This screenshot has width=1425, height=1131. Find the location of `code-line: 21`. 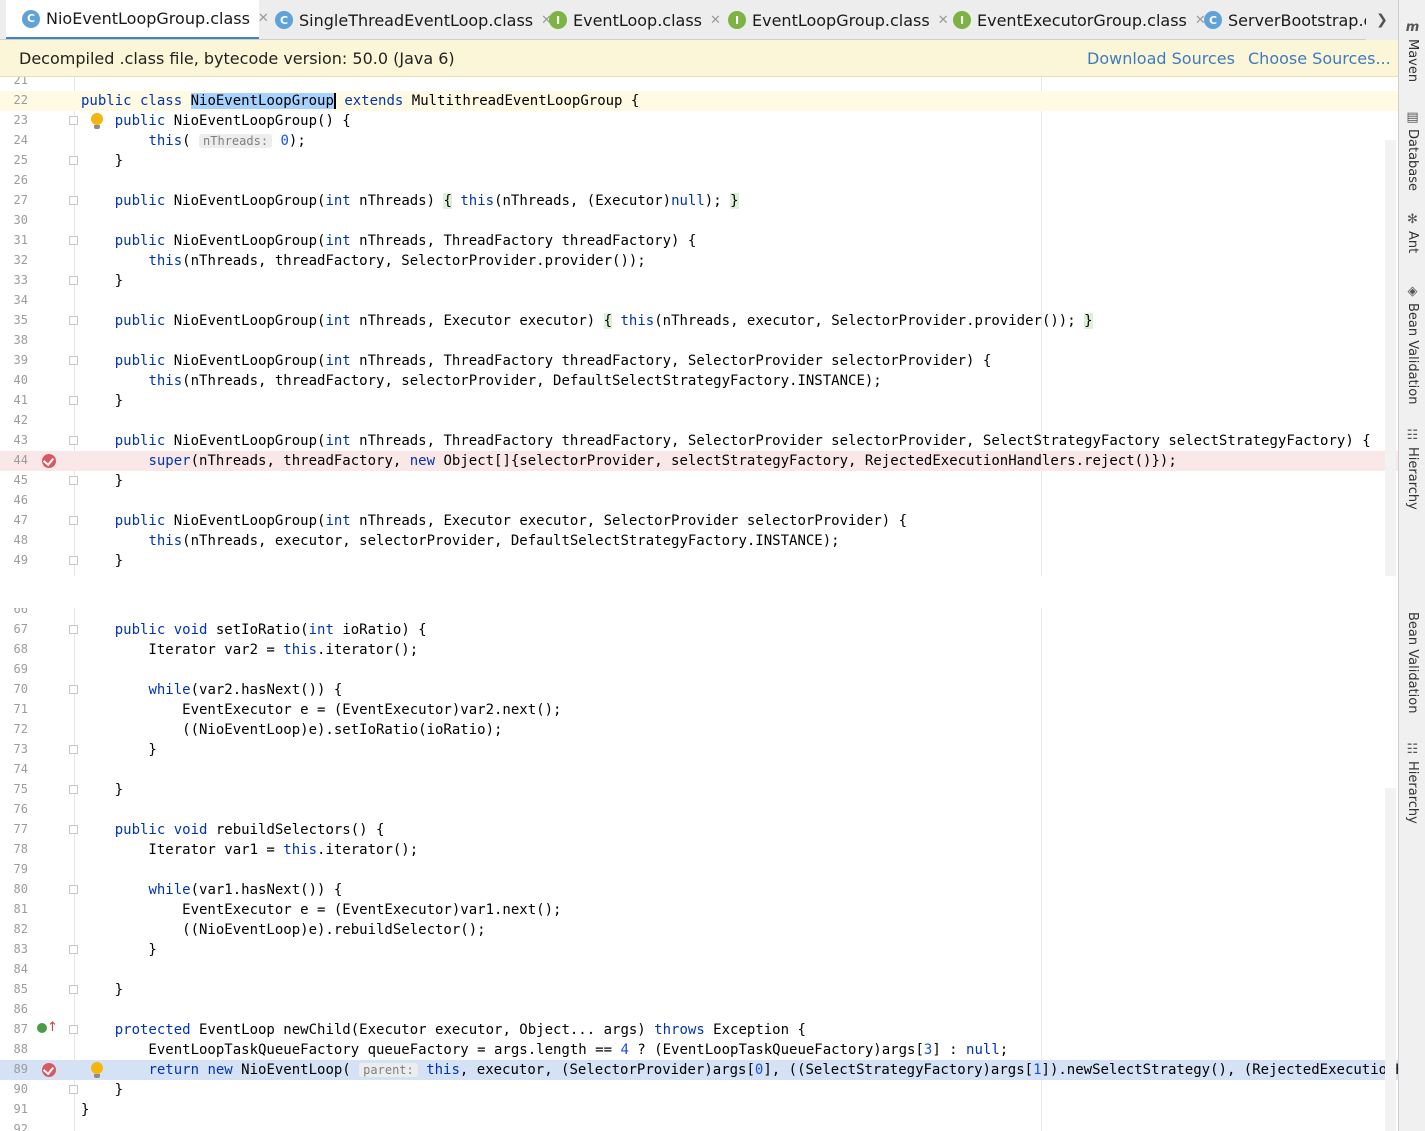

code-line: 21 is located at coordinates (699, 84).